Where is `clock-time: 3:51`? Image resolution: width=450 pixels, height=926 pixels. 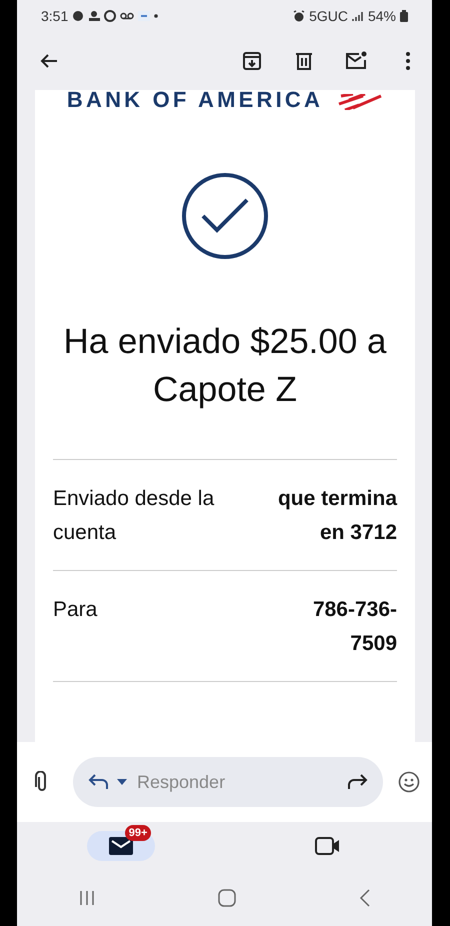 clock-time: 3:51 is located at coordinates (54, 16).